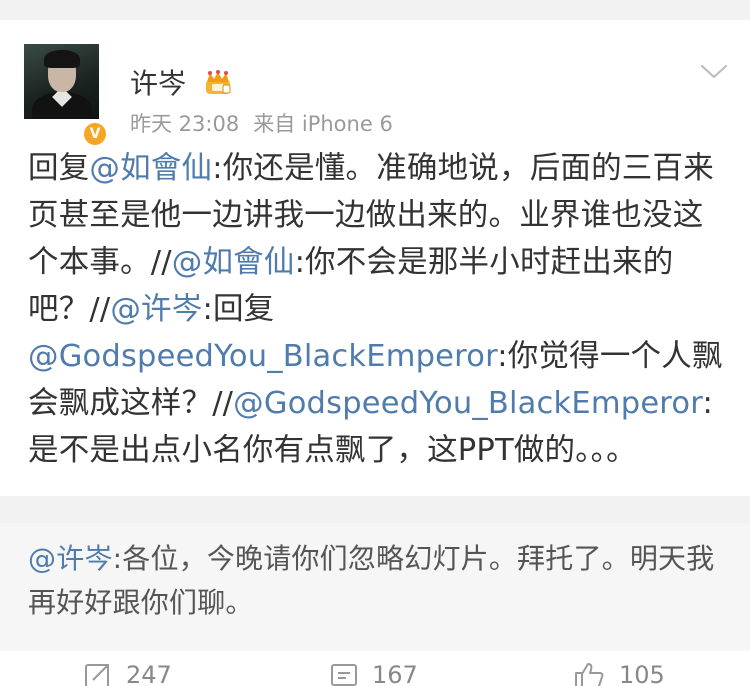 This screenshot has width=750, height=686. What do you see at coordinates (185, 124) in the screenshot?
I see `post-time: 昨天 23:08` at bounding box center [185, 124].